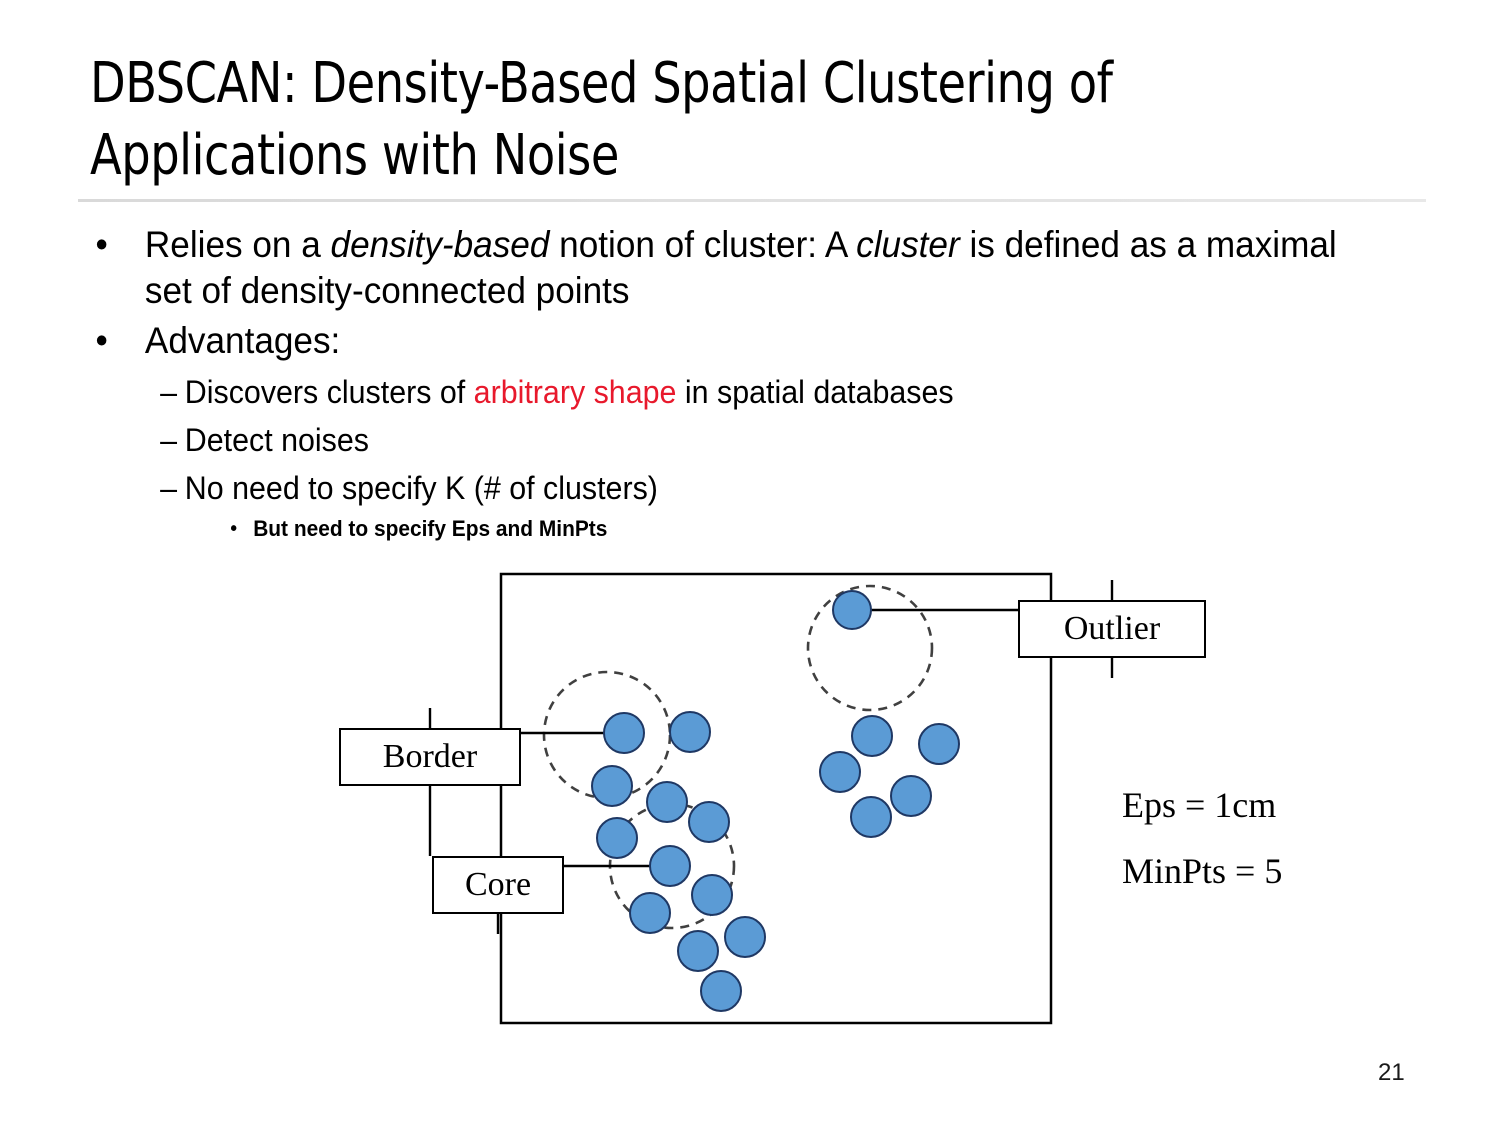 The image size is (1500, 1125). I want to click on sub-sub-bullet-eps-minpts-label: But need to specify Eps and MinPts, so click(430, 528).